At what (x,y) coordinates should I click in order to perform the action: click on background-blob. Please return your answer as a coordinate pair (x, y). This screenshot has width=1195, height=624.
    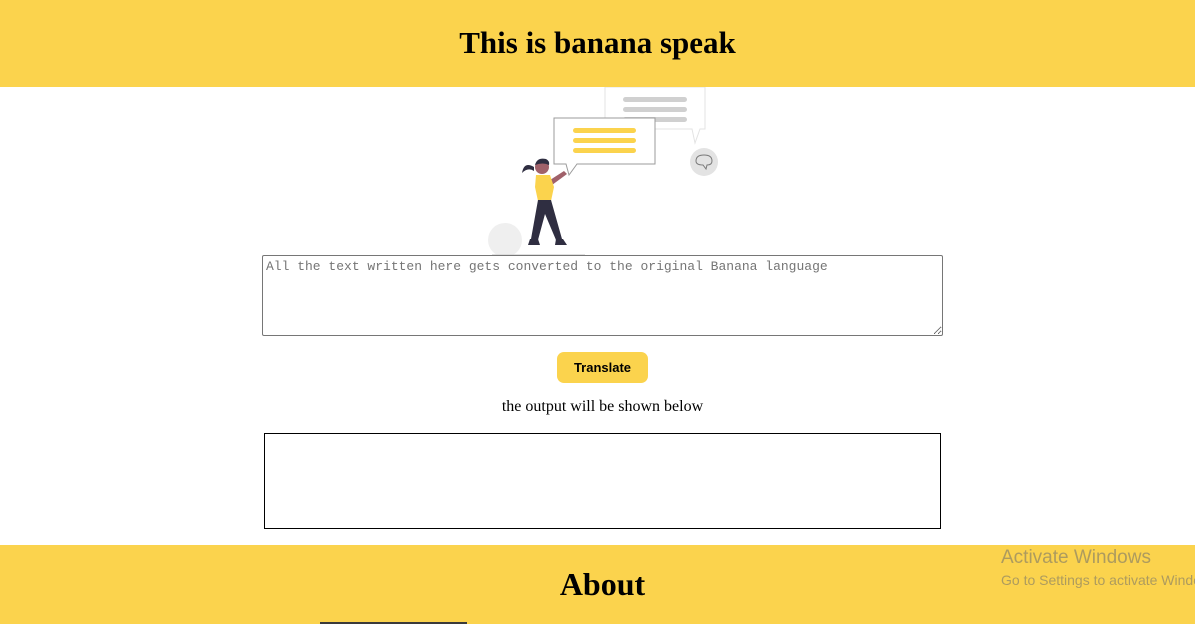
    Looking at the image, I should click on (505, 240).